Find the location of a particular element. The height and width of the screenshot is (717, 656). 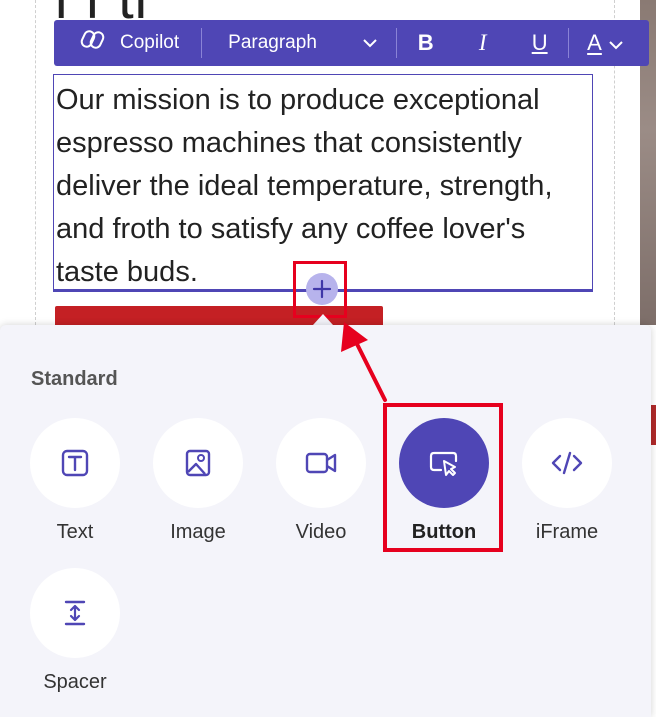

plus-icon is located at coordinates (322, 289).